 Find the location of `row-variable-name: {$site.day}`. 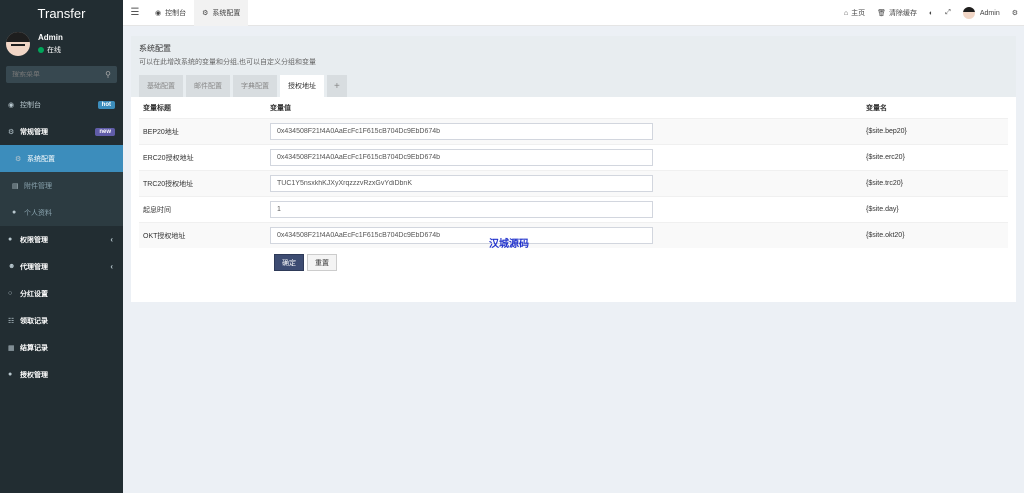

row-variable-name: {$site.day} is located at coordinates (882, 209).